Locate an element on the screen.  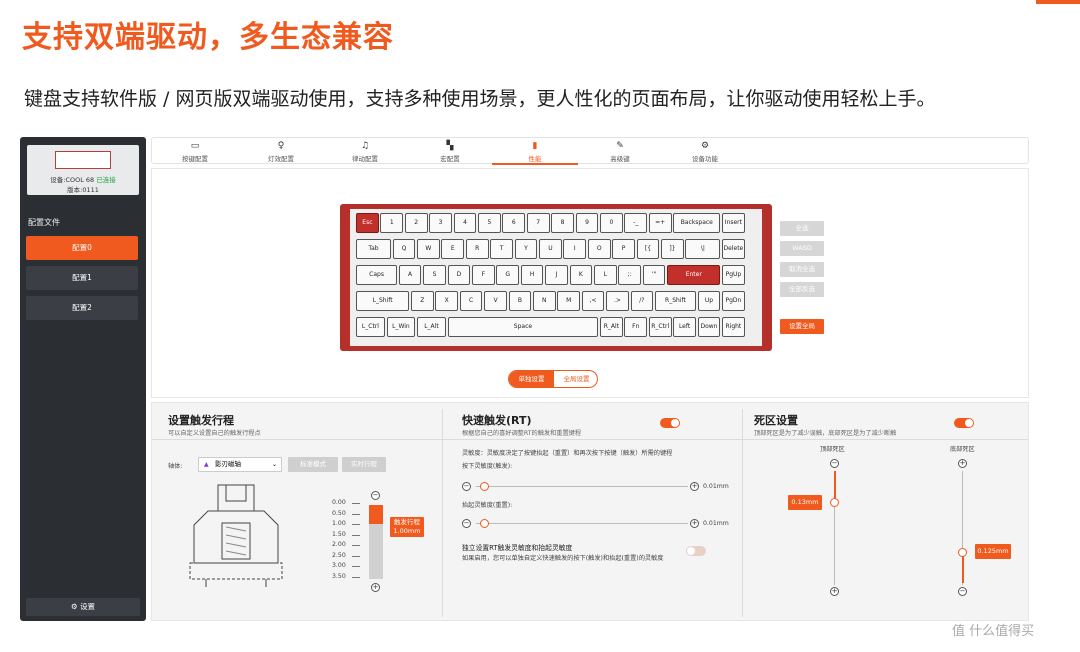
key-0-13: Backspace is located at coordinates (697, 223).